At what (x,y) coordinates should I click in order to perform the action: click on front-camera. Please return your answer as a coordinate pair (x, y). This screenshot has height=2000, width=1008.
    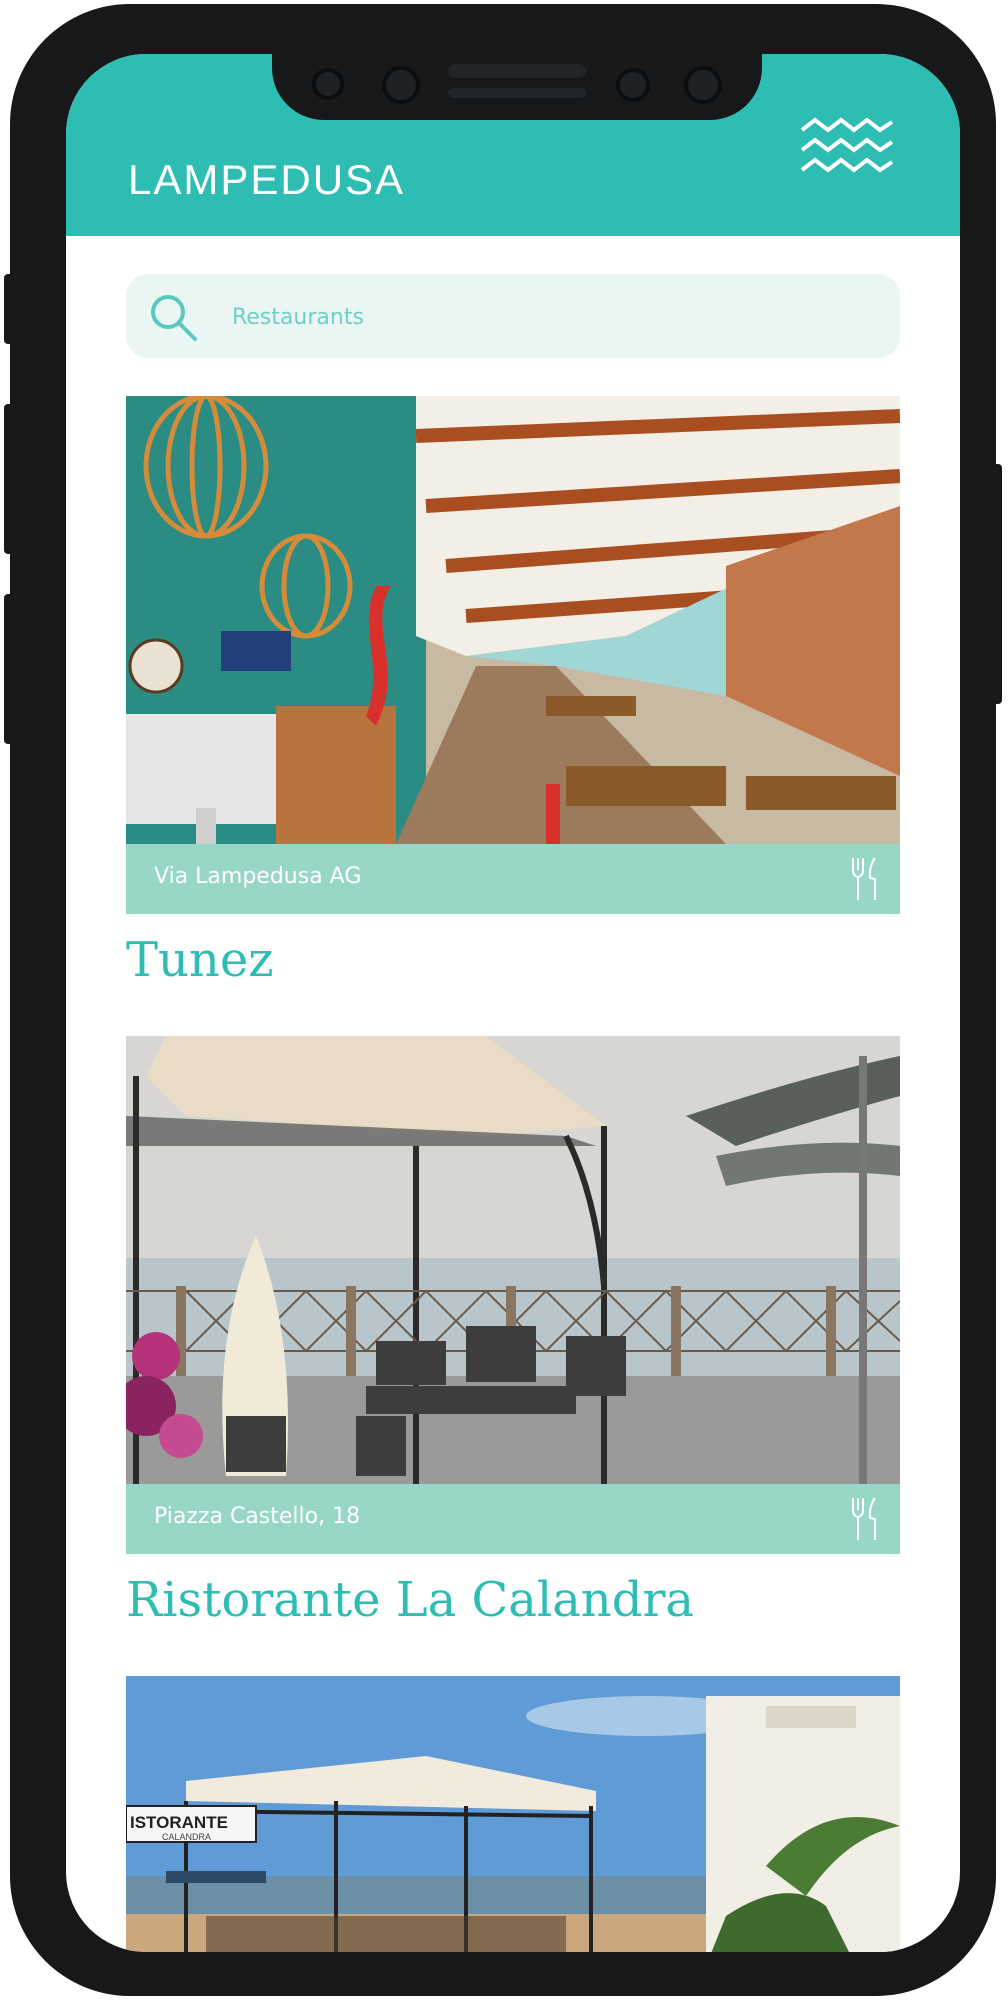
    Looking at the image, I should click on (401, 85).